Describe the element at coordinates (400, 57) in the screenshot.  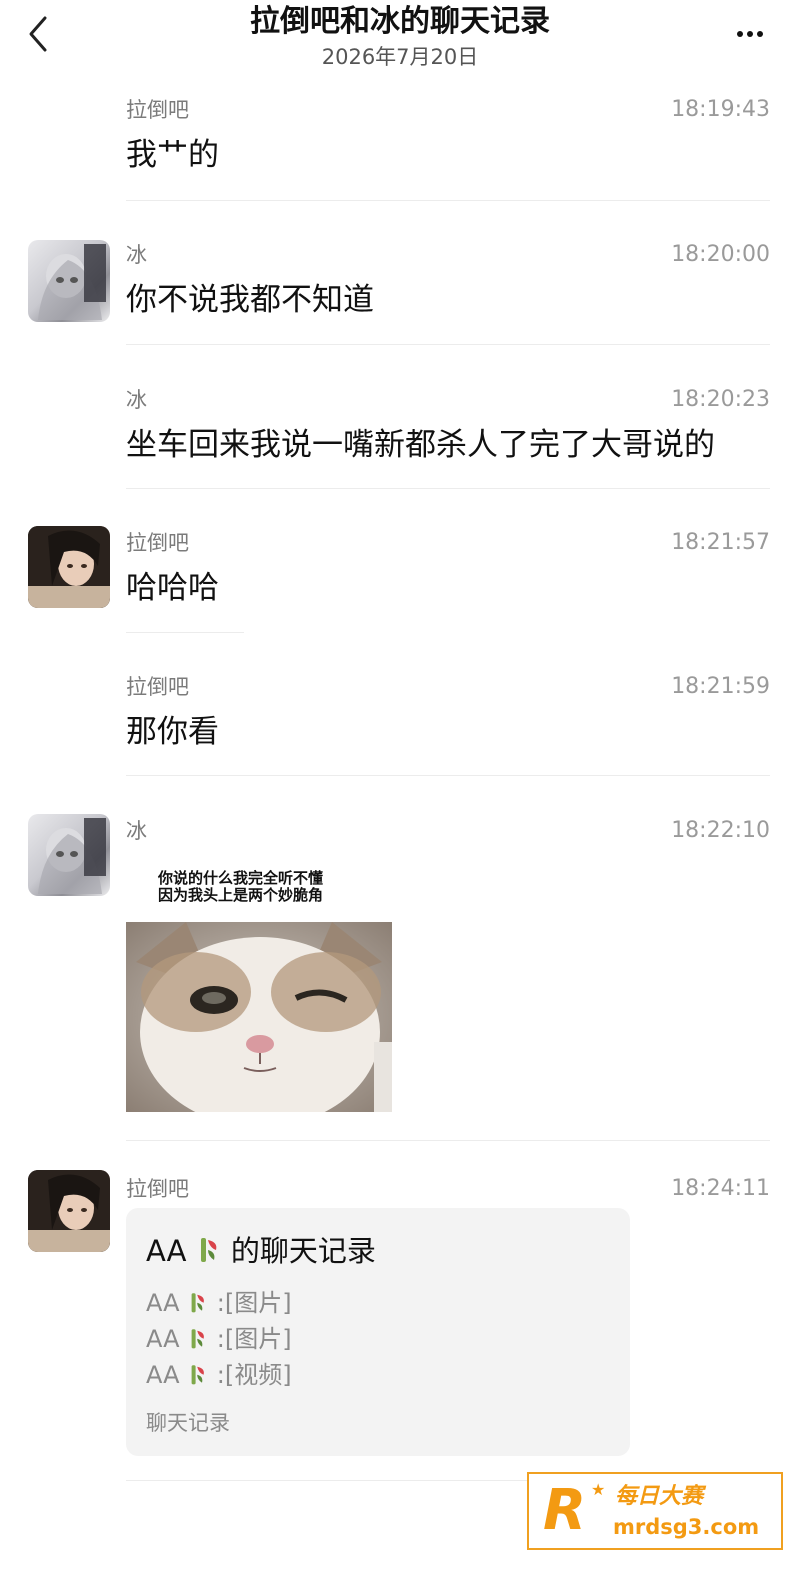
I see `page-date: 2026年7月20日` at that location.